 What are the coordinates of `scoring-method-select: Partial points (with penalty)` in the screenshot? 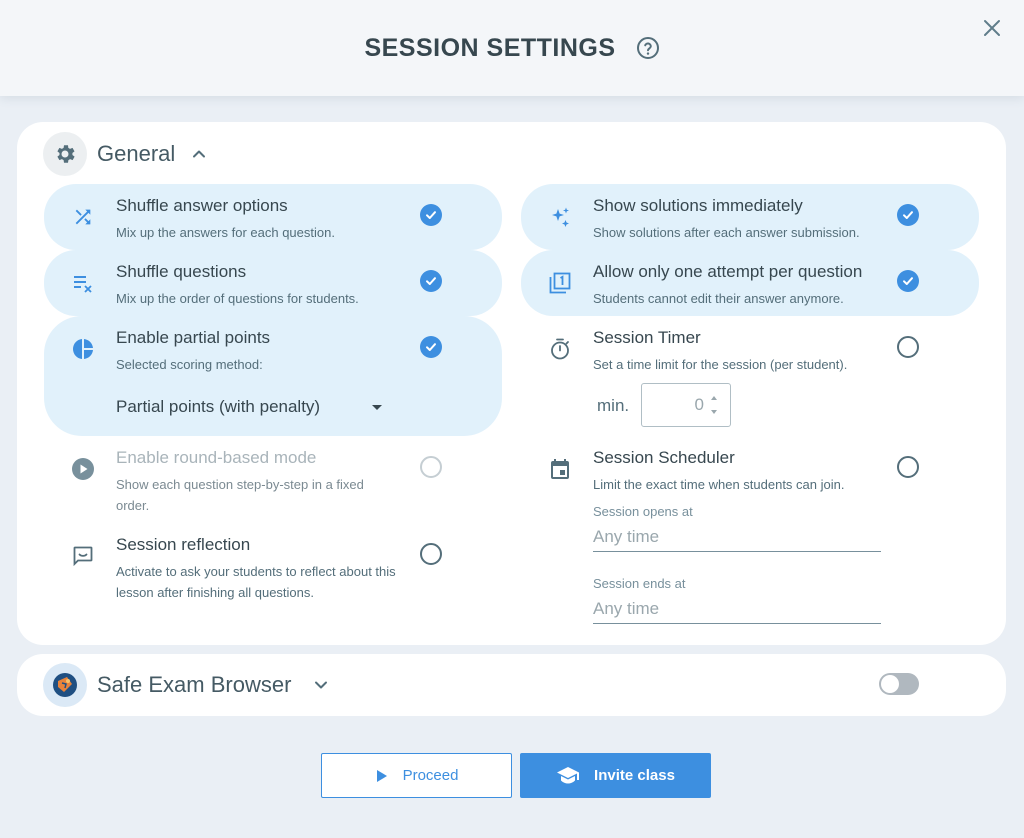 It's located at (249, 407).